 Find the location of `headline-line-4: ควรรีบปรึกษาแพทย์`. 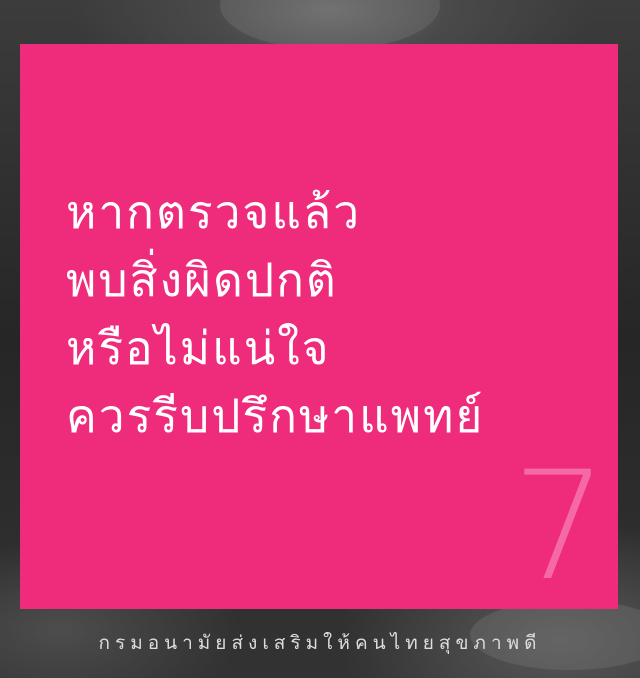

headline-line-4: ควรรีบปรึกษาแพทย์ is located at coordinates (275, 416).